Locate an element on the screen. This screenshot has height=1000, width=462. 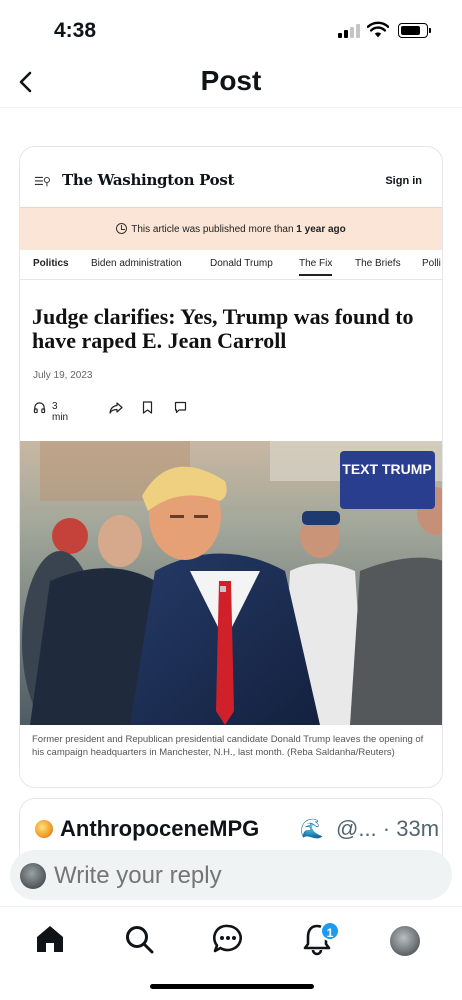
photo-sign-text: TEXT TRUMP is located at coordinates (386, 469).